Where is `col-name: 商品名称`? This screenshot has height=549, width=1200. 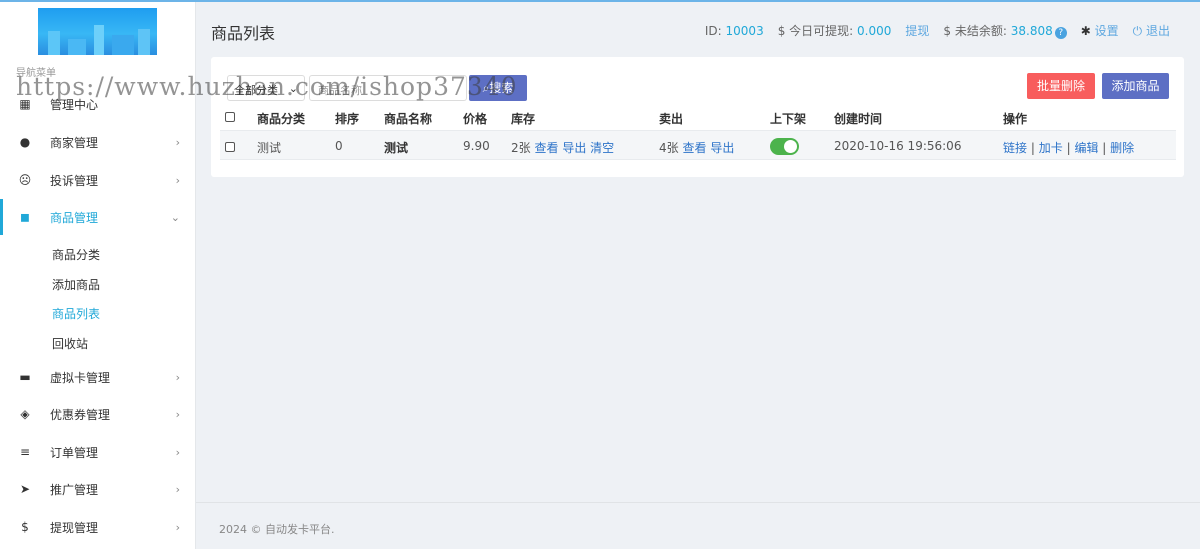
col-name: 商品名称 is located at coordinates (408, 119).